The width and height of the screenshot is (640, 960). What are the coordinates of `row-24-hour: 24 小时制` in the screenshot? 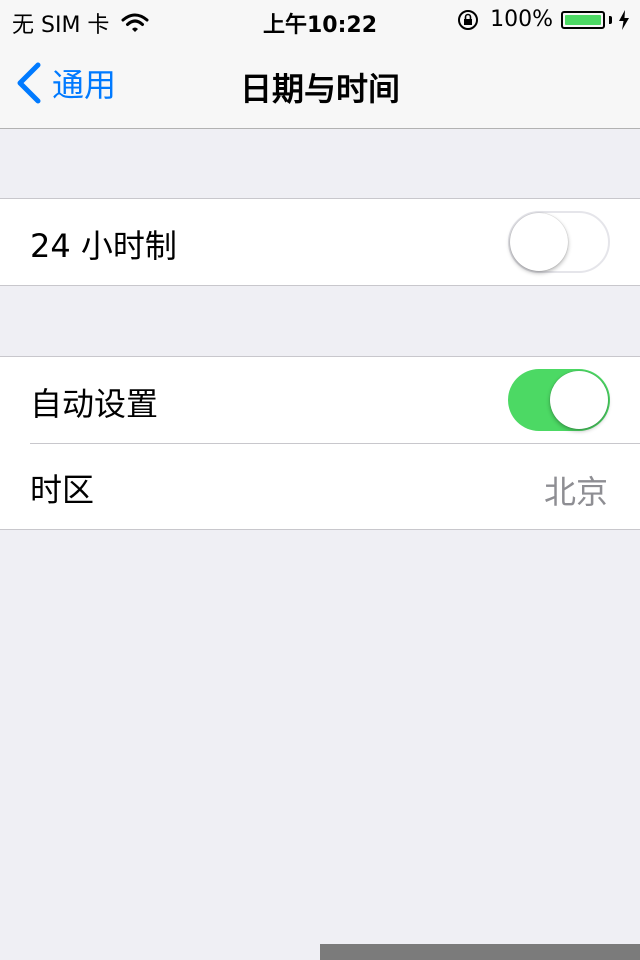 It's located at (320, 242).